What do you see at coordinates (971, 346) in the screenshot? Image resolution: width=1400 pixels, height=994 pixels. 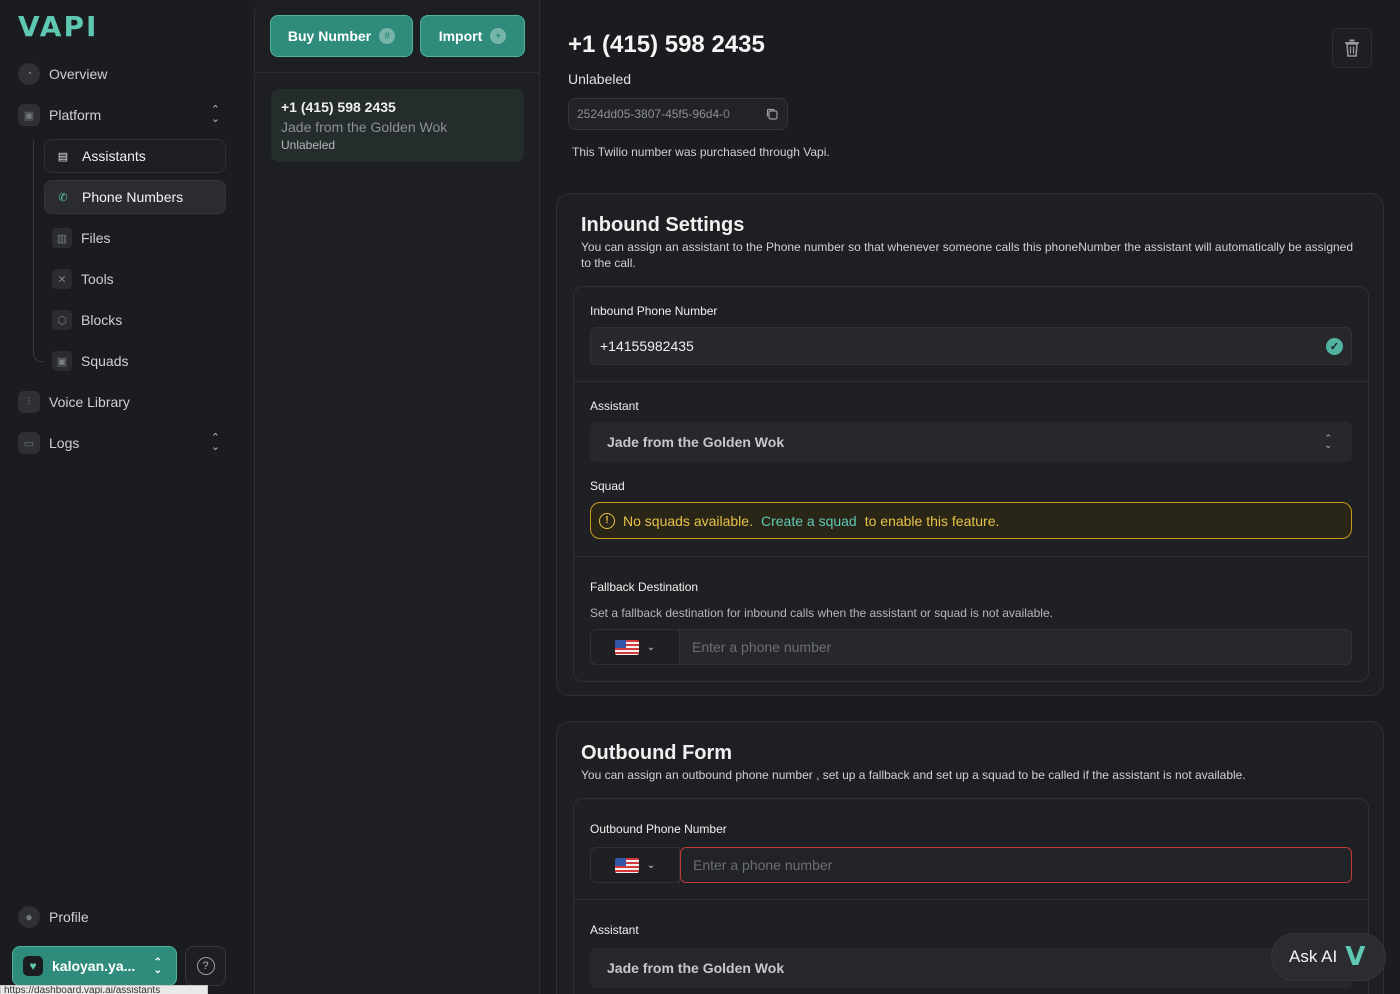 I see `inbound-phone-input: +14155982435 ✓` at bounding box center [971, 346].